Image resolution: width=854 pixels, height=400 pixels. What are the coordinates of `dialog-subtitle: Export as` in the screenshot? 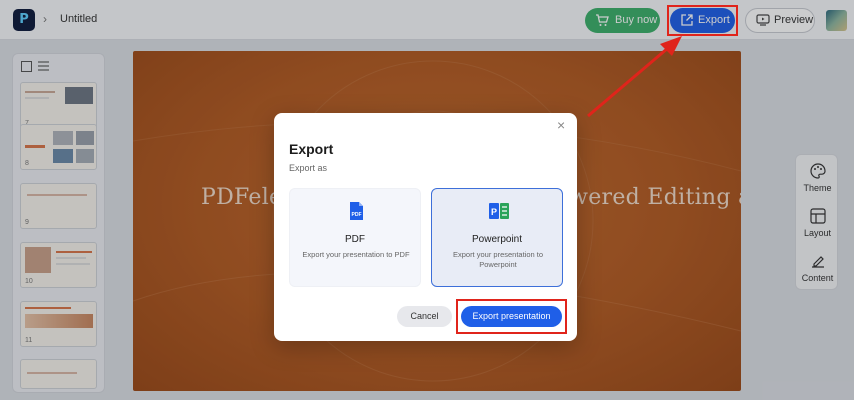 It's located at (308, 168).